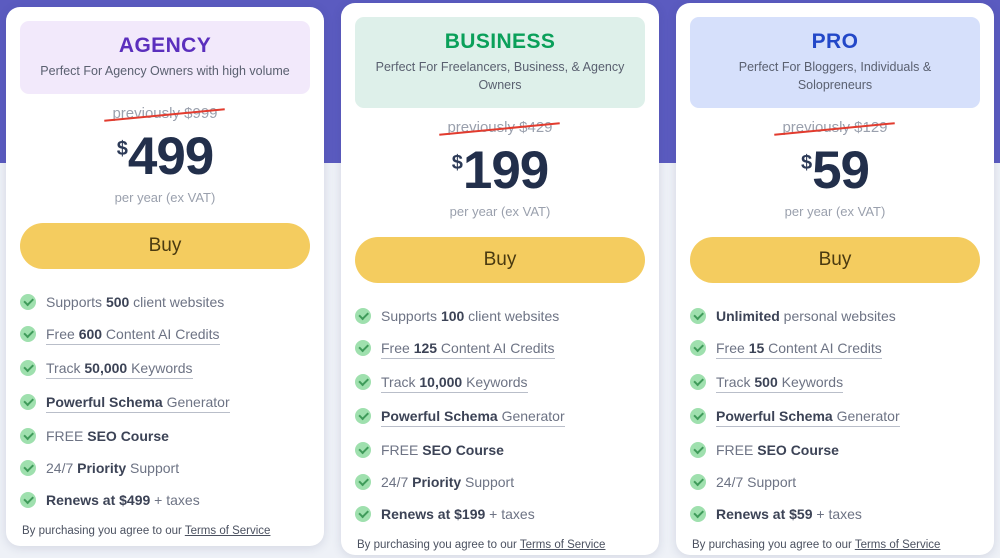 The width and height of the screenshot is (1000, 558). Describe the element at coordinates (165, 246) in the screenshot. I see `buy-button-agency: Buy` at that location.